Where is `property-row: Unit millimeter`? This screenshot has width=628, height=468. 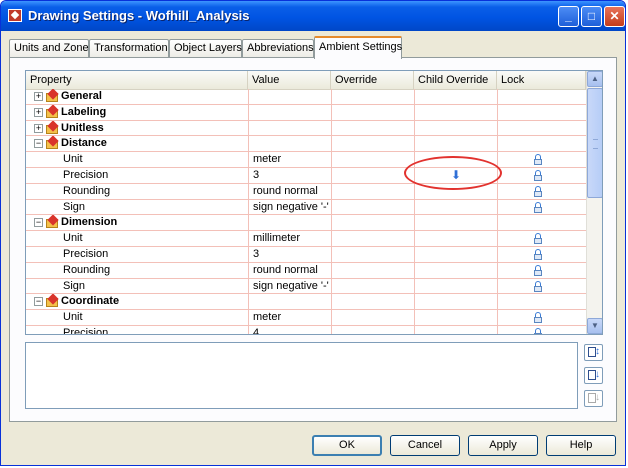
property-row: Unit millimeter is located at coordinates (306, 239).